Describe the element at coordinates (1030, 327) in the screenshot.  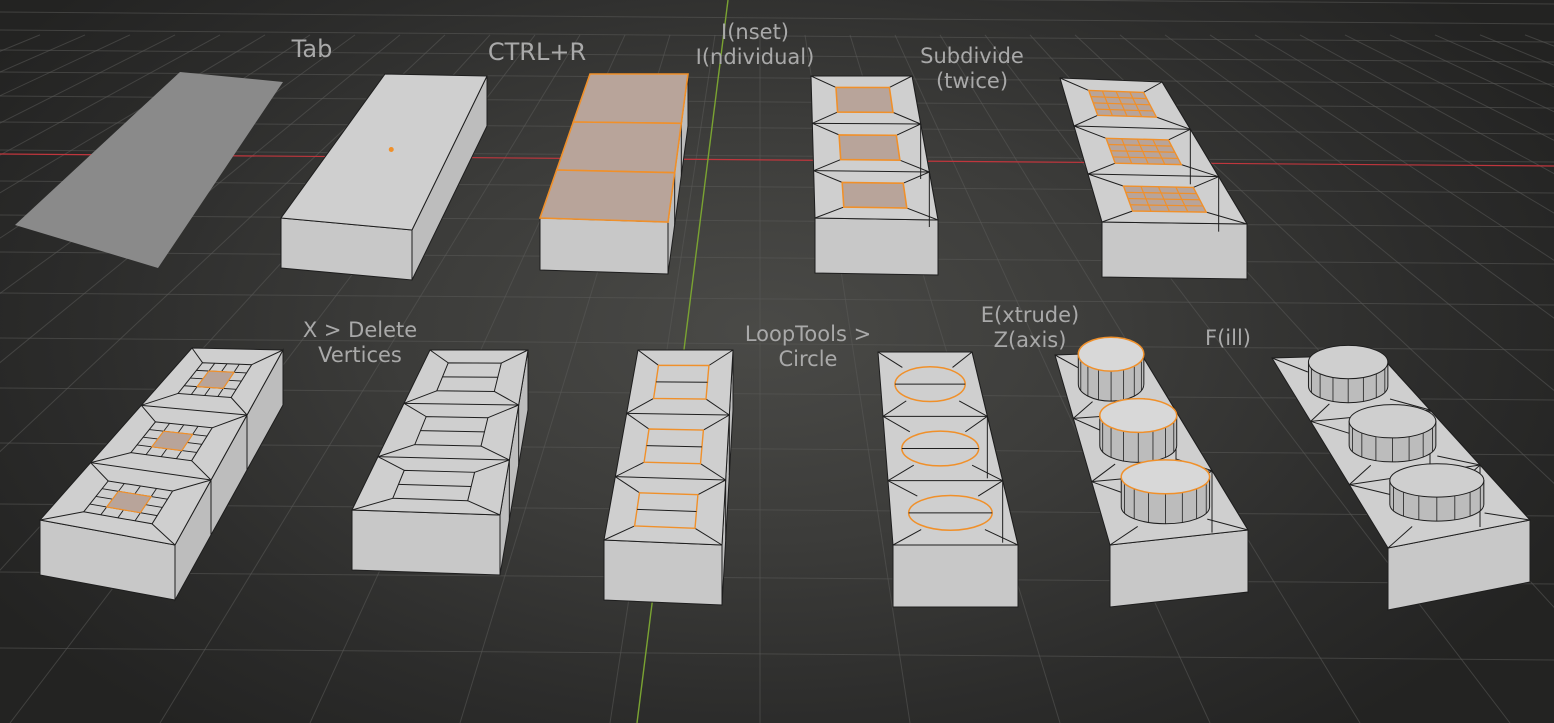
I see `label-extrude-z-axis: E(xtrude) Z(axis)` at that location.